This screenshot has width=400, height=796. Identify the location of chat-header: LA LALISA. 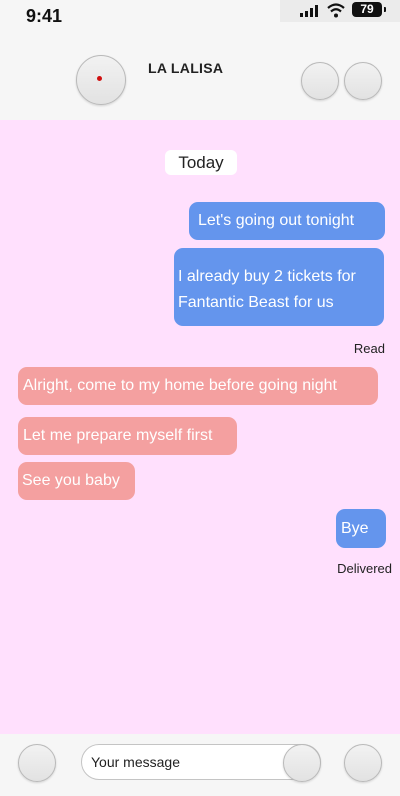
(200, 77).